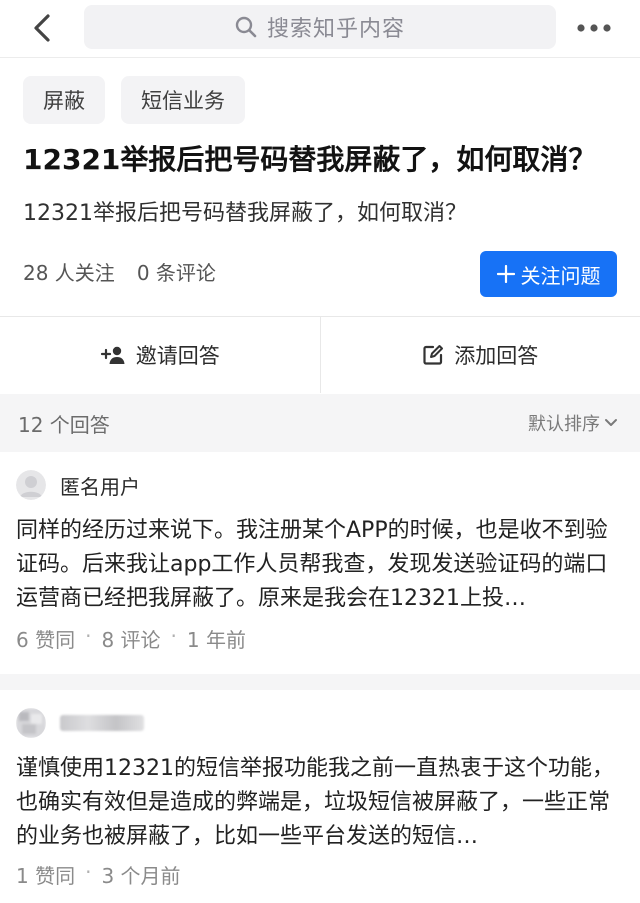 Image resolution: width=640 pixels, height=903 pixels. I want to click on search-placeholder: 搜索知乎内容, so click(335, 29).